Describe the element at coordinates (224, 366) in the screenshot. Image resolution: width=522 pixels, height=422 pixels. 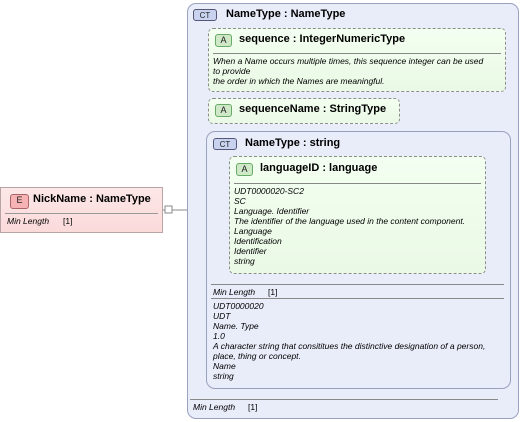
I see `inner-type-doc-7: Name` at that location.